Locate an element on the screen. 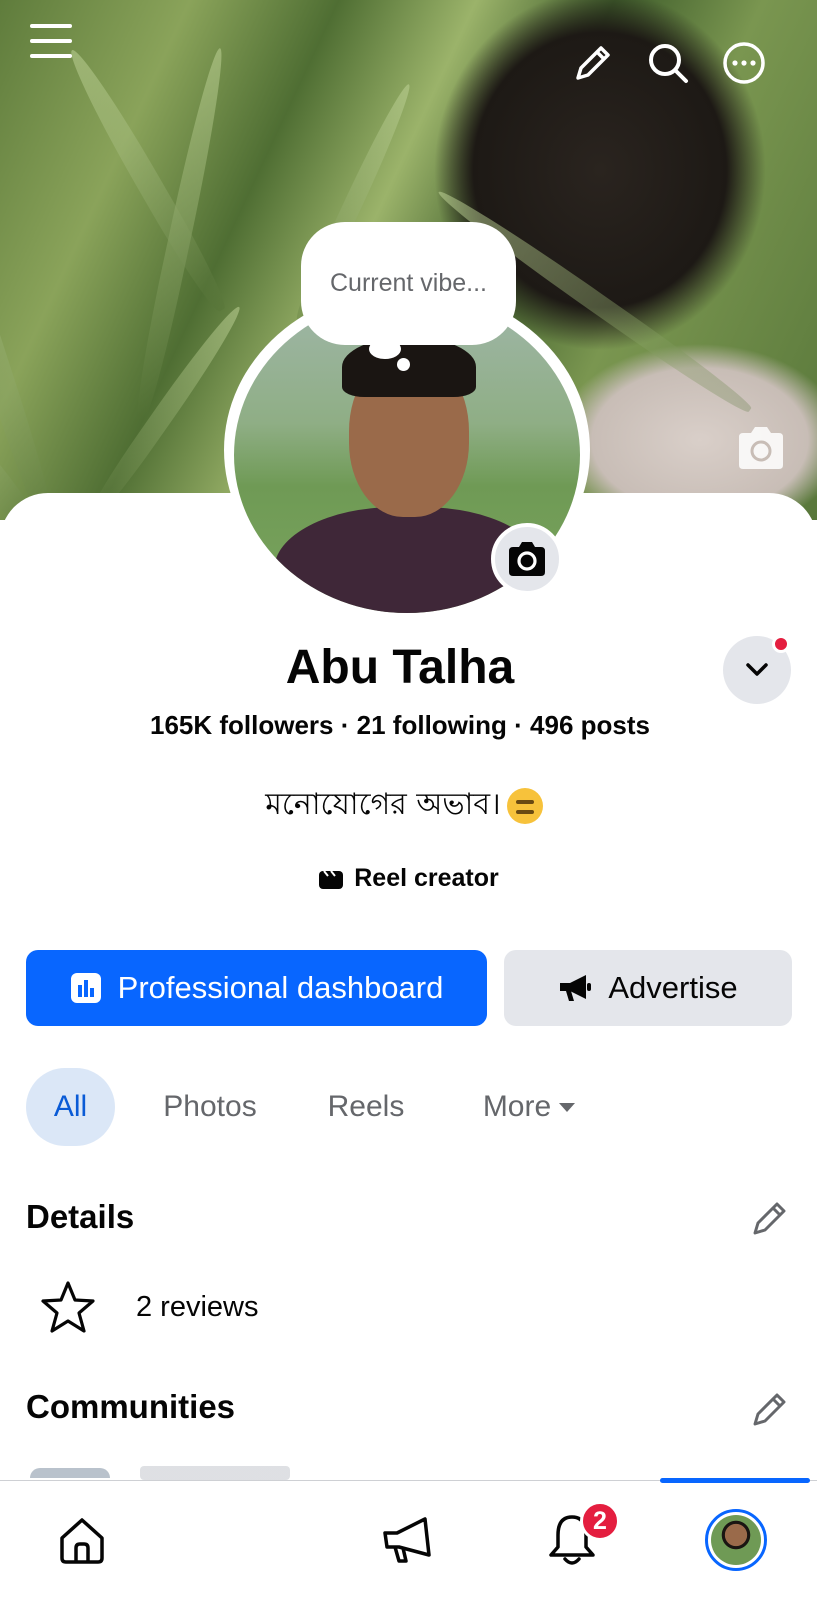  profile-bio: মনোযোগের অভাব। is located at coordinates (404, 805).